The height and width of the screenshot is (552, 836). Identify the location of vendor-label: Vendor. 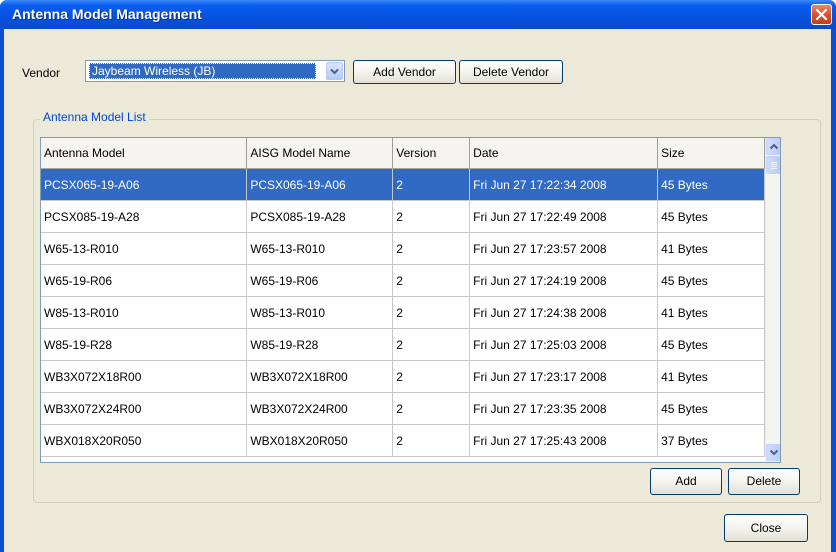
(41, 73).